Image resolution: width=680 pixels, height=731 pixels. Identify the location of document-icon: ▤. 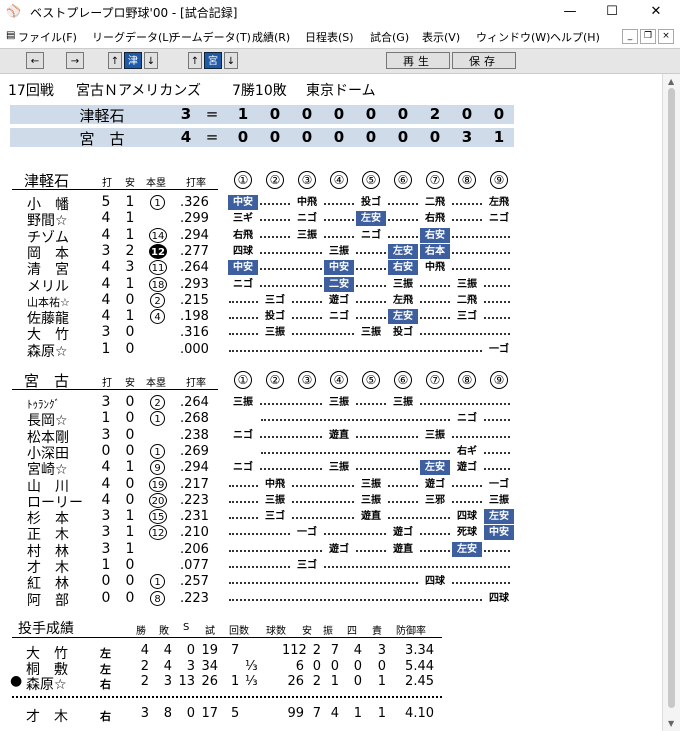
(11, 35).